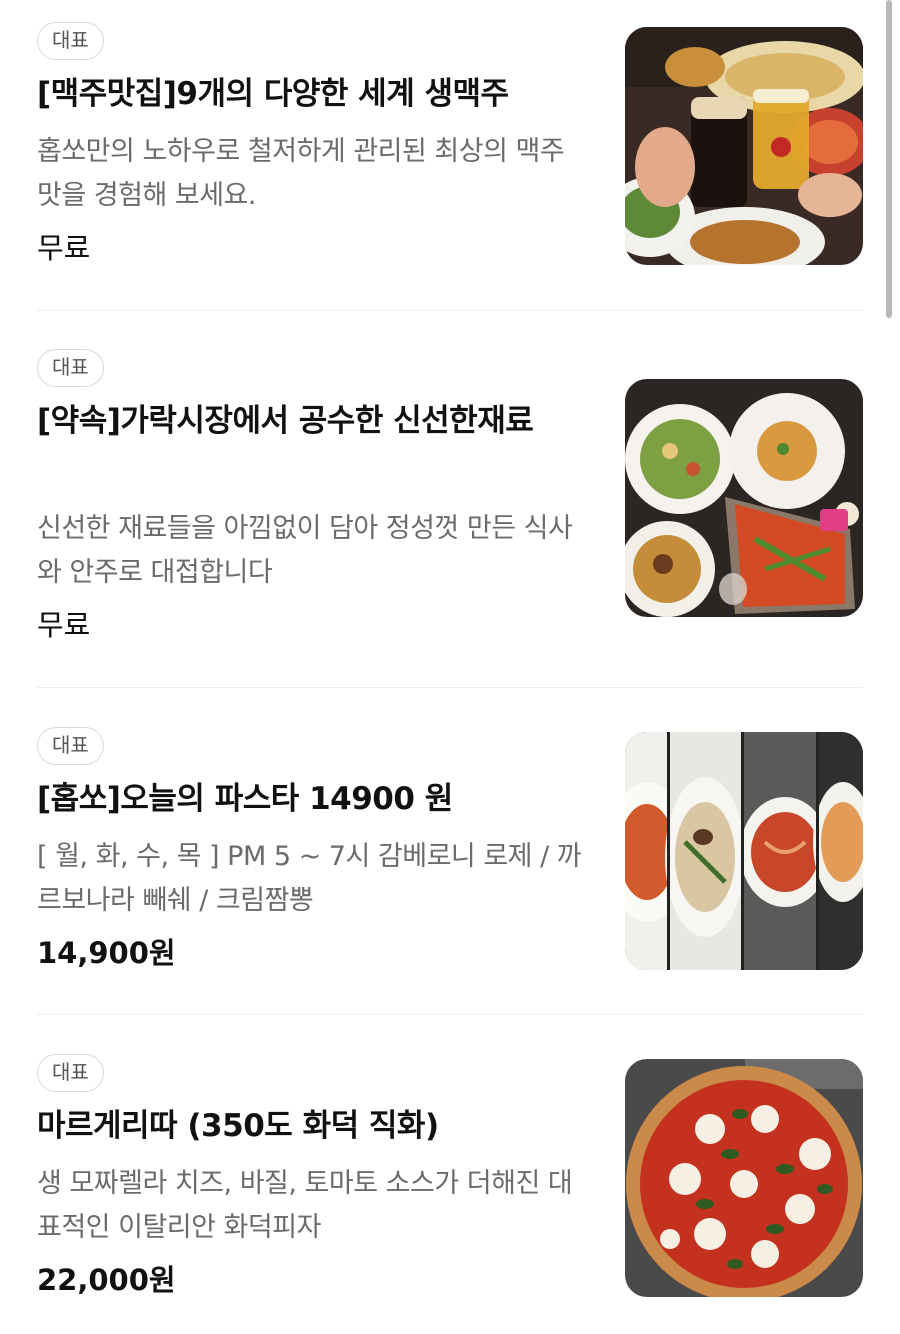  I want to click on menu-item-price: 22,000원, so click(106, 1280).